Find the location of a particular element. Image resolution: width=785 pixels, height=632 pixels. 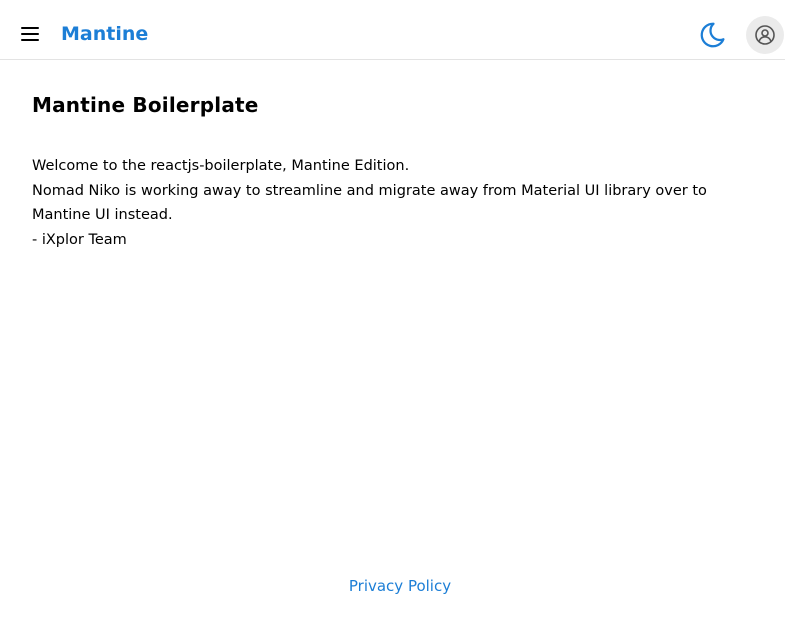

hamburger-menu-icon is located at coordinates (30, 35).